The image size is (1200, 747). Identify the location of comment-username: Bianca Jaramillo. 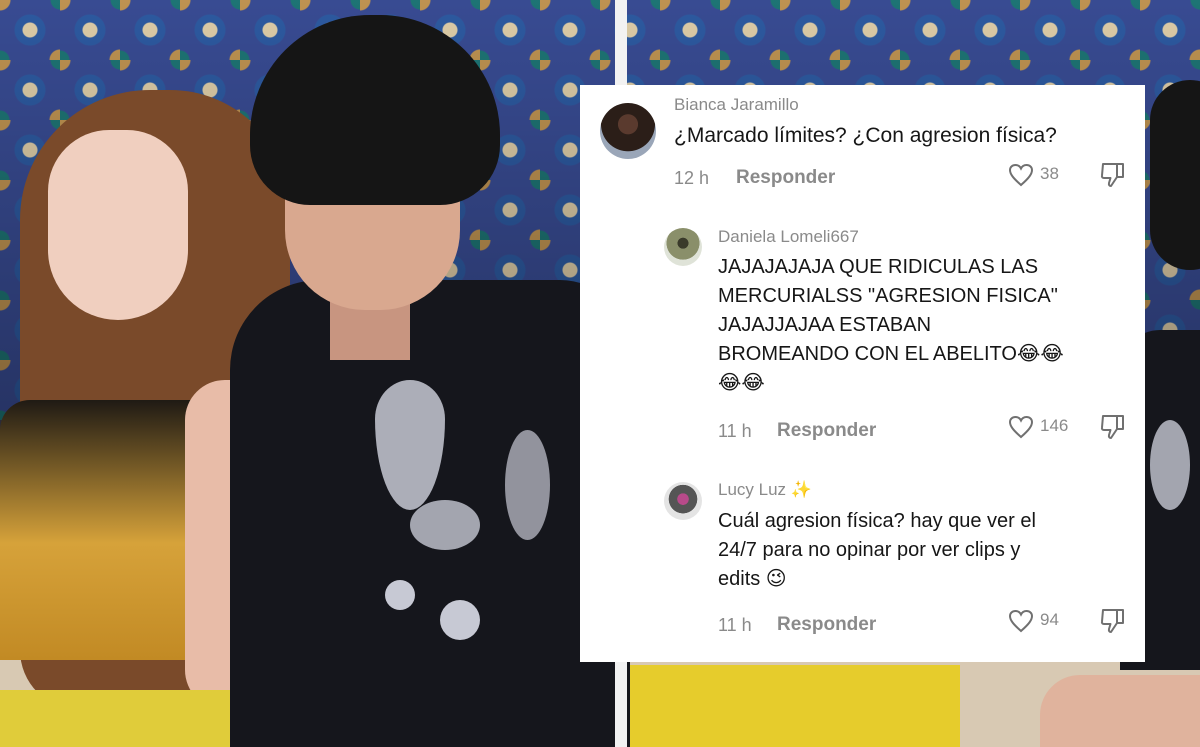
(736, 105).